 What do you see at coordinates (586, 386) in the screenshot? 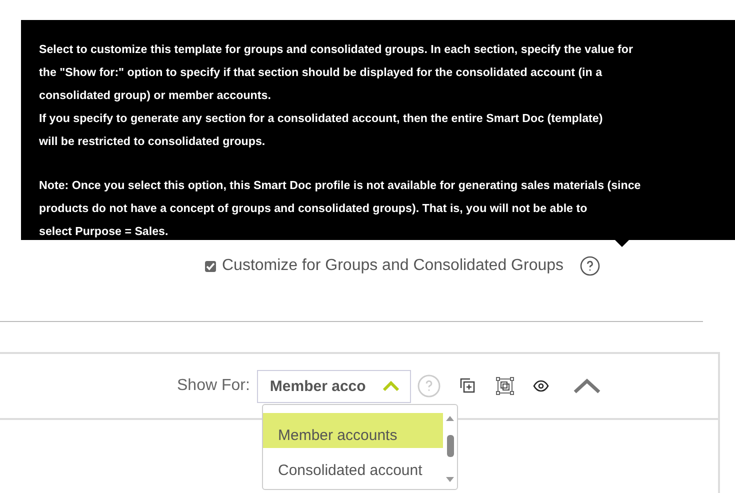
I see `collapse-icon` at bounding box center [586, 386].